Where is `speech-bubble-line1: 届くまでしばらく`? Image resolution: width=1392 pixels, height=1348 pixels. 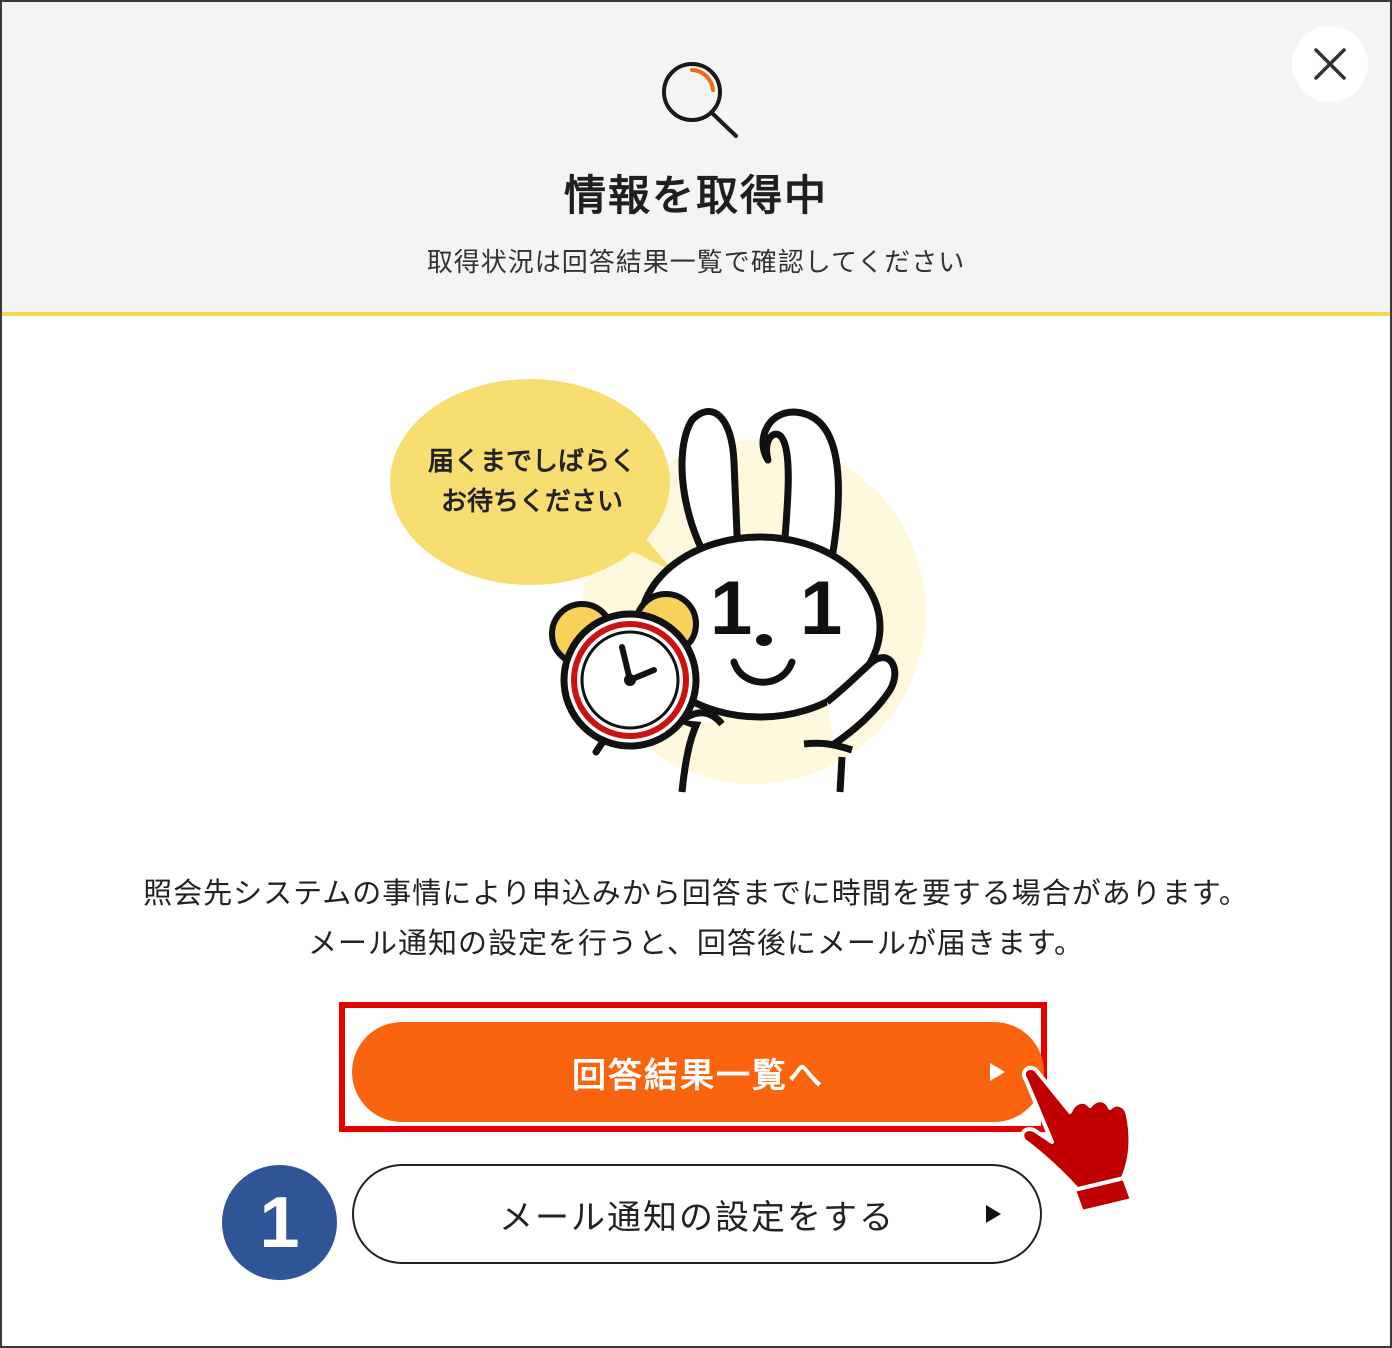 speech-bubble-line1: 届くまでしばらく is located at coordinates (531, 462).